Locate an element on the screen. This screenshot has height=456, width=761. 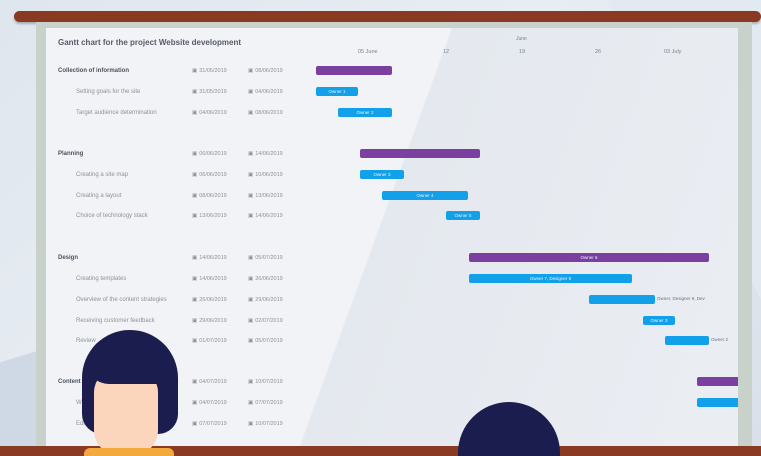
end-date: ▣ 07/07/2019 is located at coordinates (265, 403).